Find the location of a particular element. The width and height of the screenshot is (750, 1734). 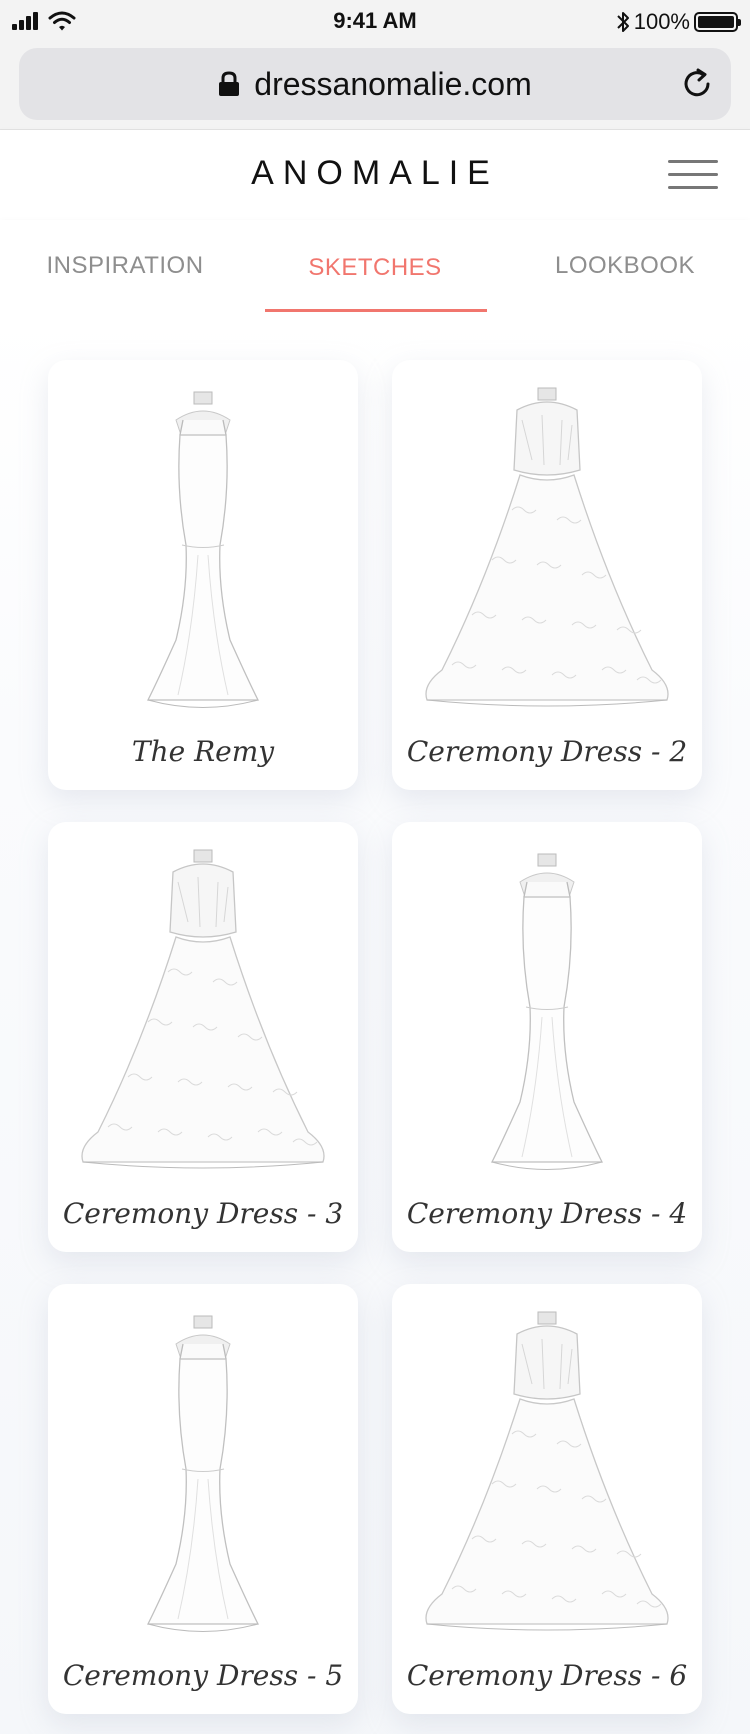

dress-title: The Remy is located at coordinates (203, 751).